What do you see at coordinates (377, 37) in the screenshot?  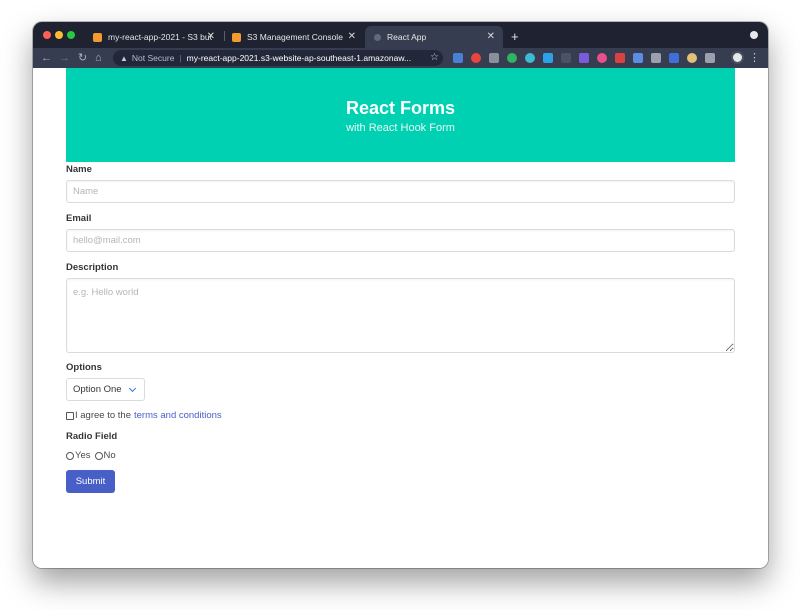 I see `react-icon` at bounding box center [377, 37].